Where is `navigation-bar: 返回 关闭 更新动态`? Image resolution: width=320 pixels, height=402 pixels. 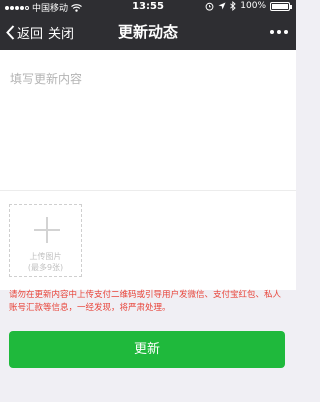
navigation-bar: 返回 关闭 更新动态 is located at coordinates (148, 32).